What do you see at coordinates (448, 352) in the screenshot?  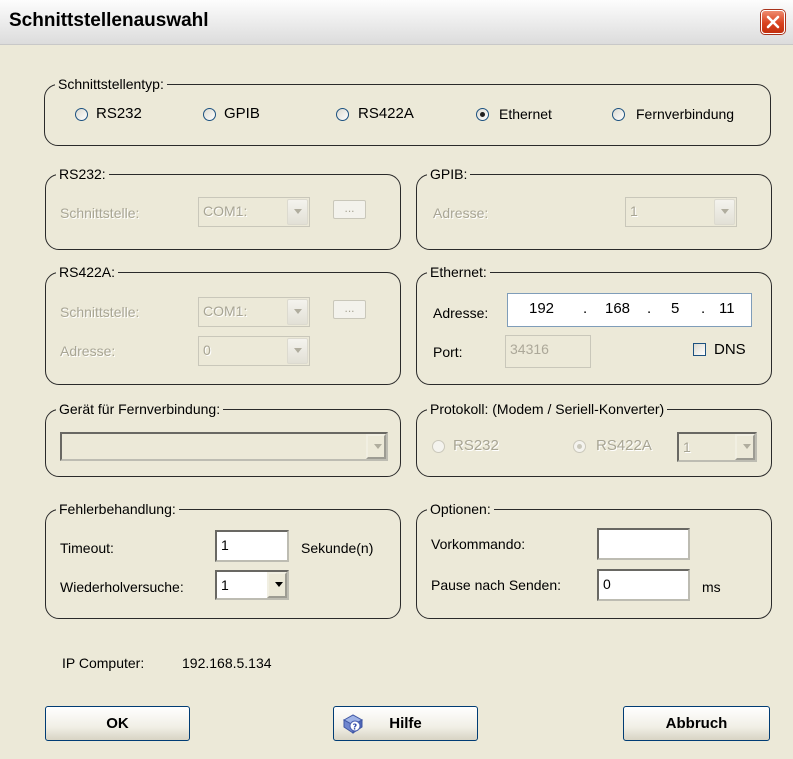 I see `ethernet-port-label: Port:` at bounding box center [448, 352].